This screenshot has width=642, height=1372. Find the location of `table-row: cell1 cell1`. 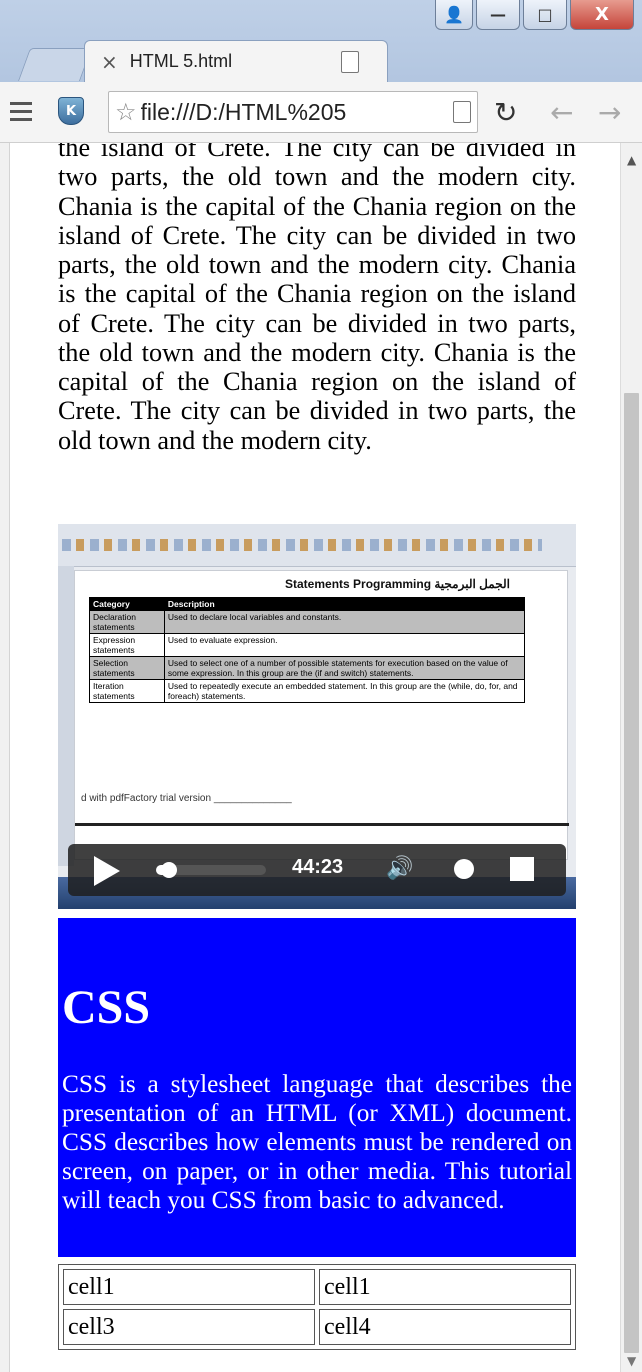

table-row: cell1 cell1 is located at coordinates (317, 1287).